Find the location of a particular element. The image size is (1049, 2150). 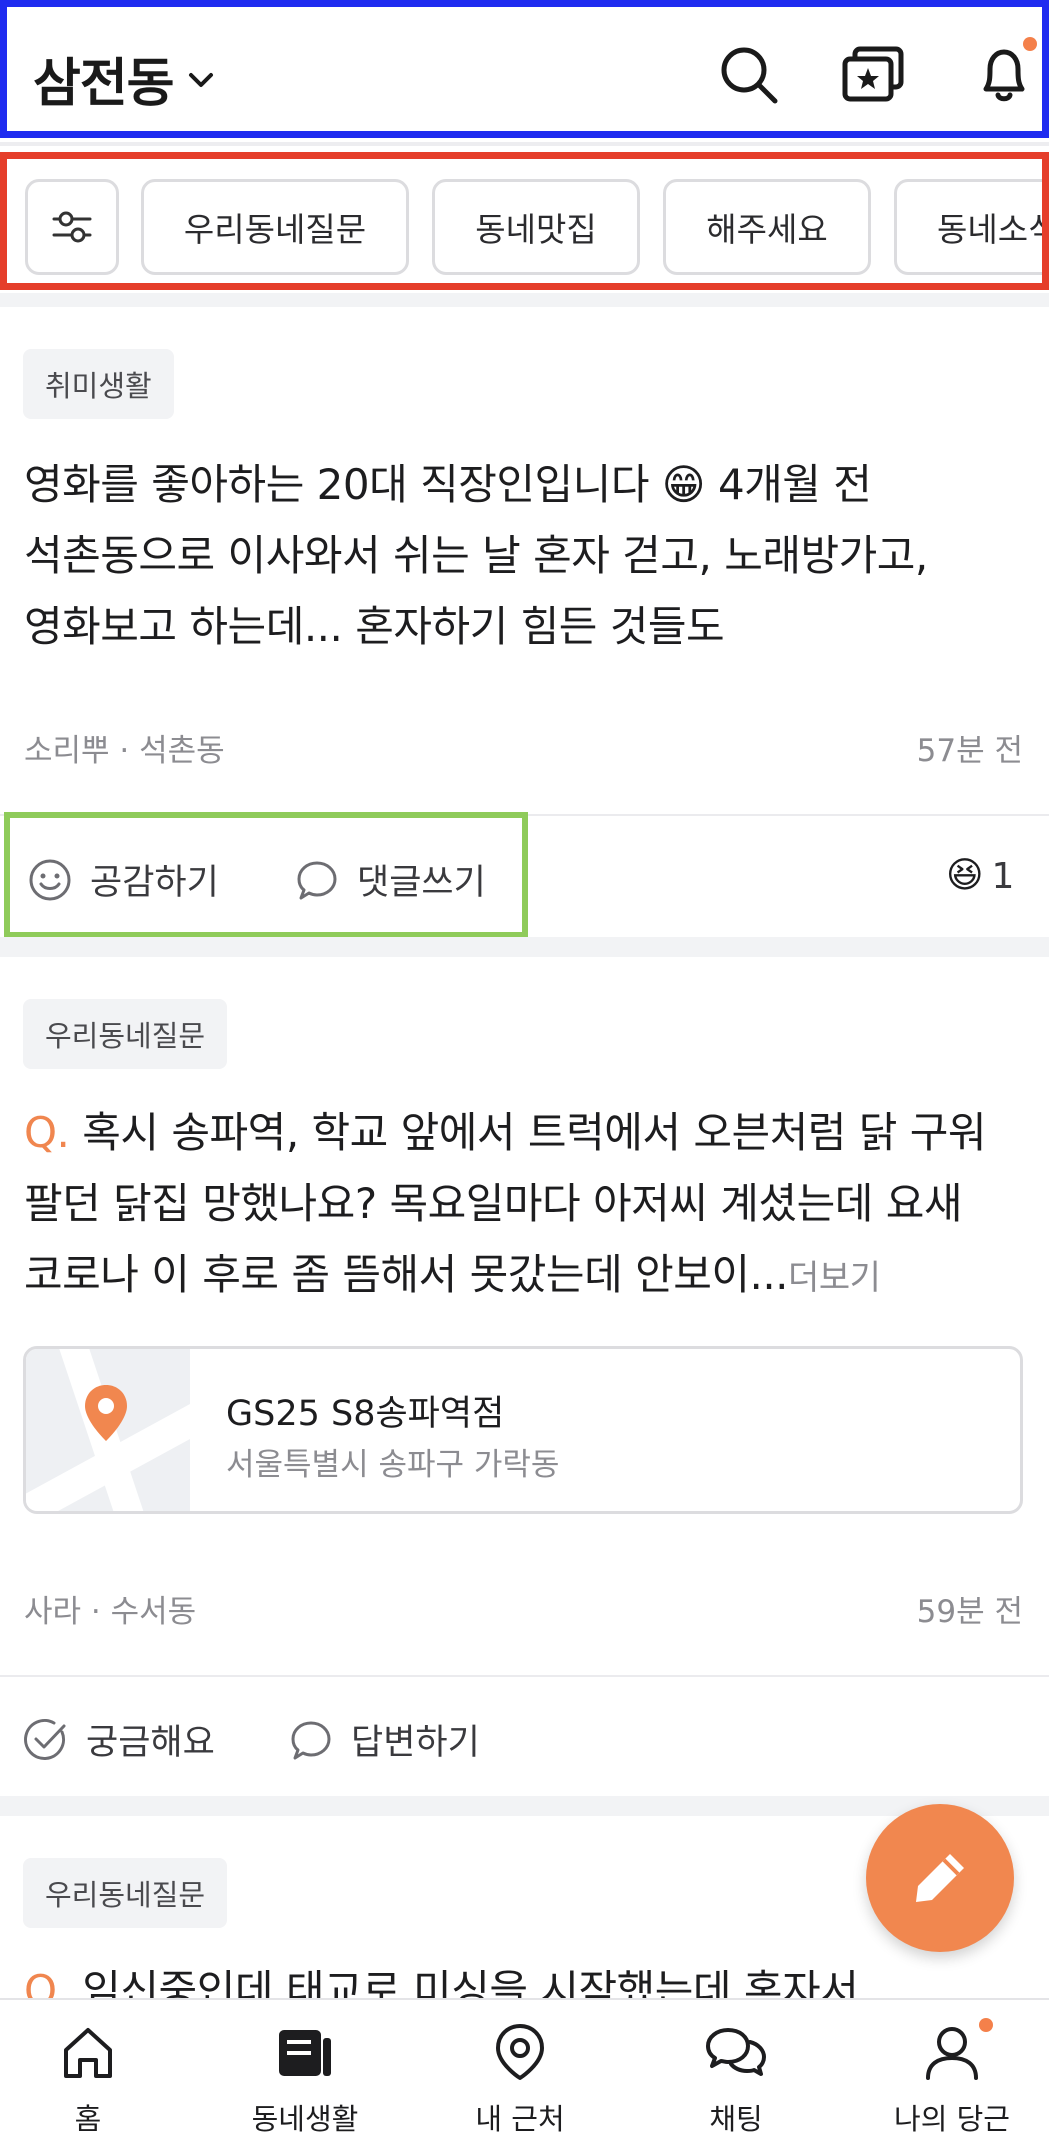

pencil-icon is located at coordinates (940, 1878).